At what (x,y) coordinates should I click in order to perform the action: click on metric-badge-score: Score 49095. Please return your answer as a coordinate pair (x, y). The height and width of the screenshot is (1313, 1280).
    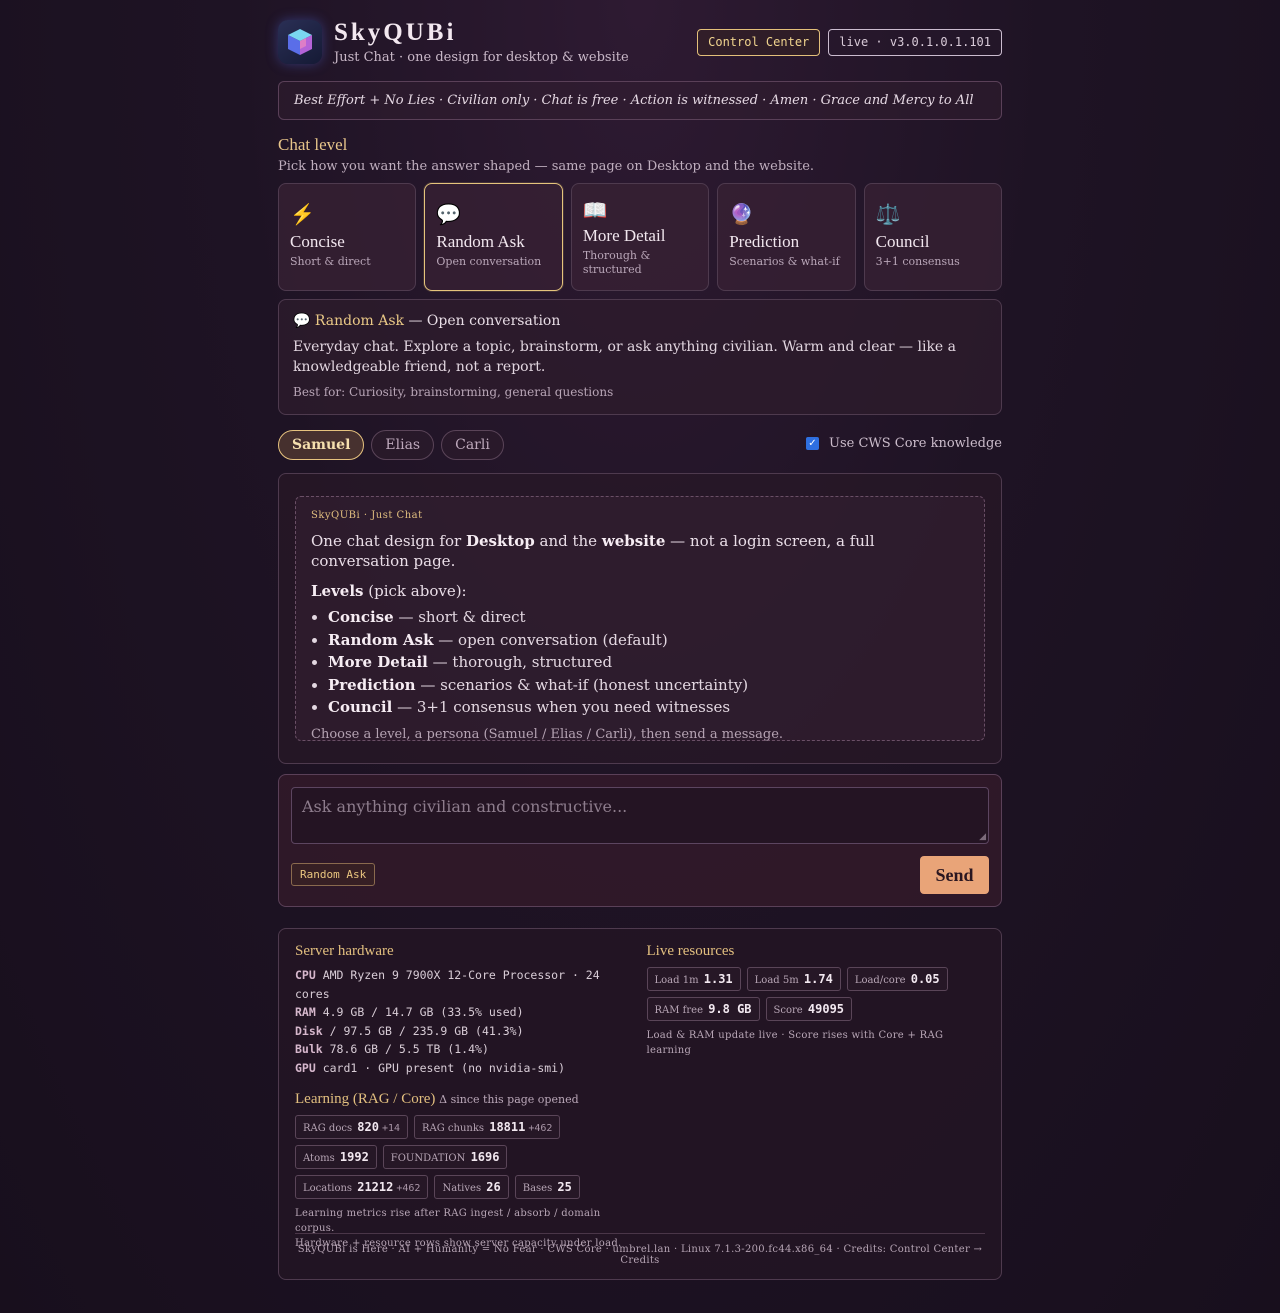
    Looking at the image, I should click on (809, 1009).